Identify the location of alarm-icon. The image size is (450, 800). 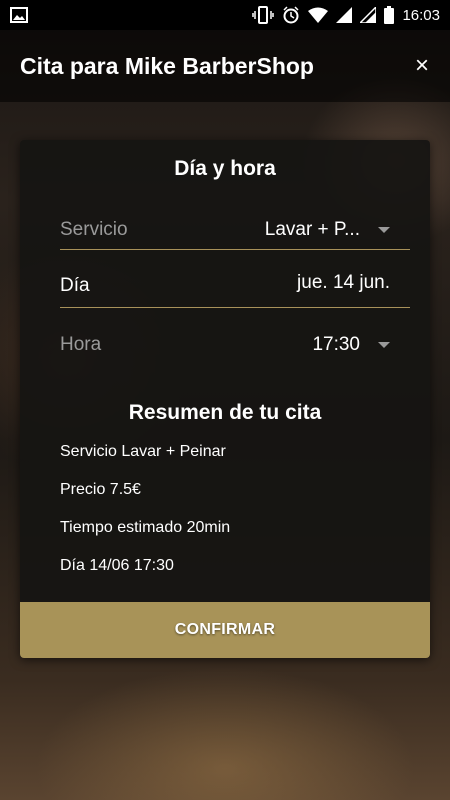
(291, 15).